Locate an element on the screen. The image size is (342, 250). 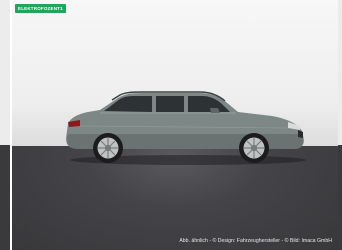
previous-slide-peek is located at coordinates (5, 125).